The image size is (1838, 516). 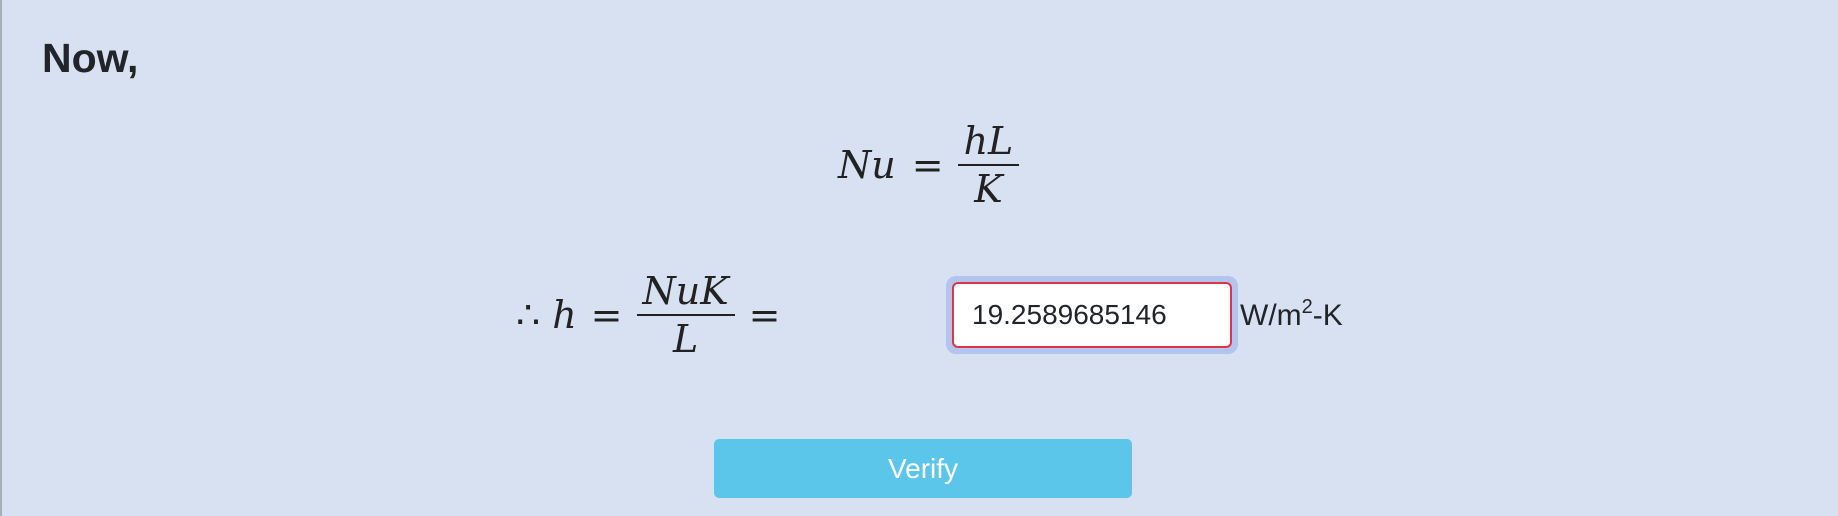 What do you see at coordinates (564, 315) in the screenshot?
I see `equation2-lhs: h` at bounding box center [564, 315].